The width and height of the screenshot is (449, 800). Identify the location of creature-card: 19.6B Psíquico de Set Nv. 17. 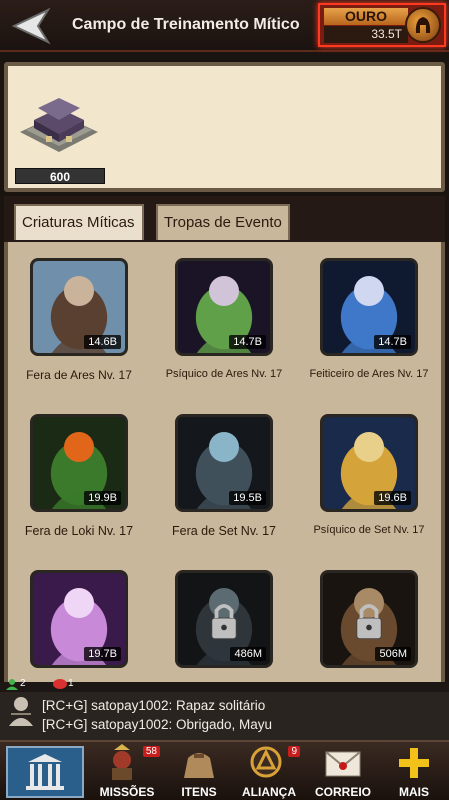
(369, 489).